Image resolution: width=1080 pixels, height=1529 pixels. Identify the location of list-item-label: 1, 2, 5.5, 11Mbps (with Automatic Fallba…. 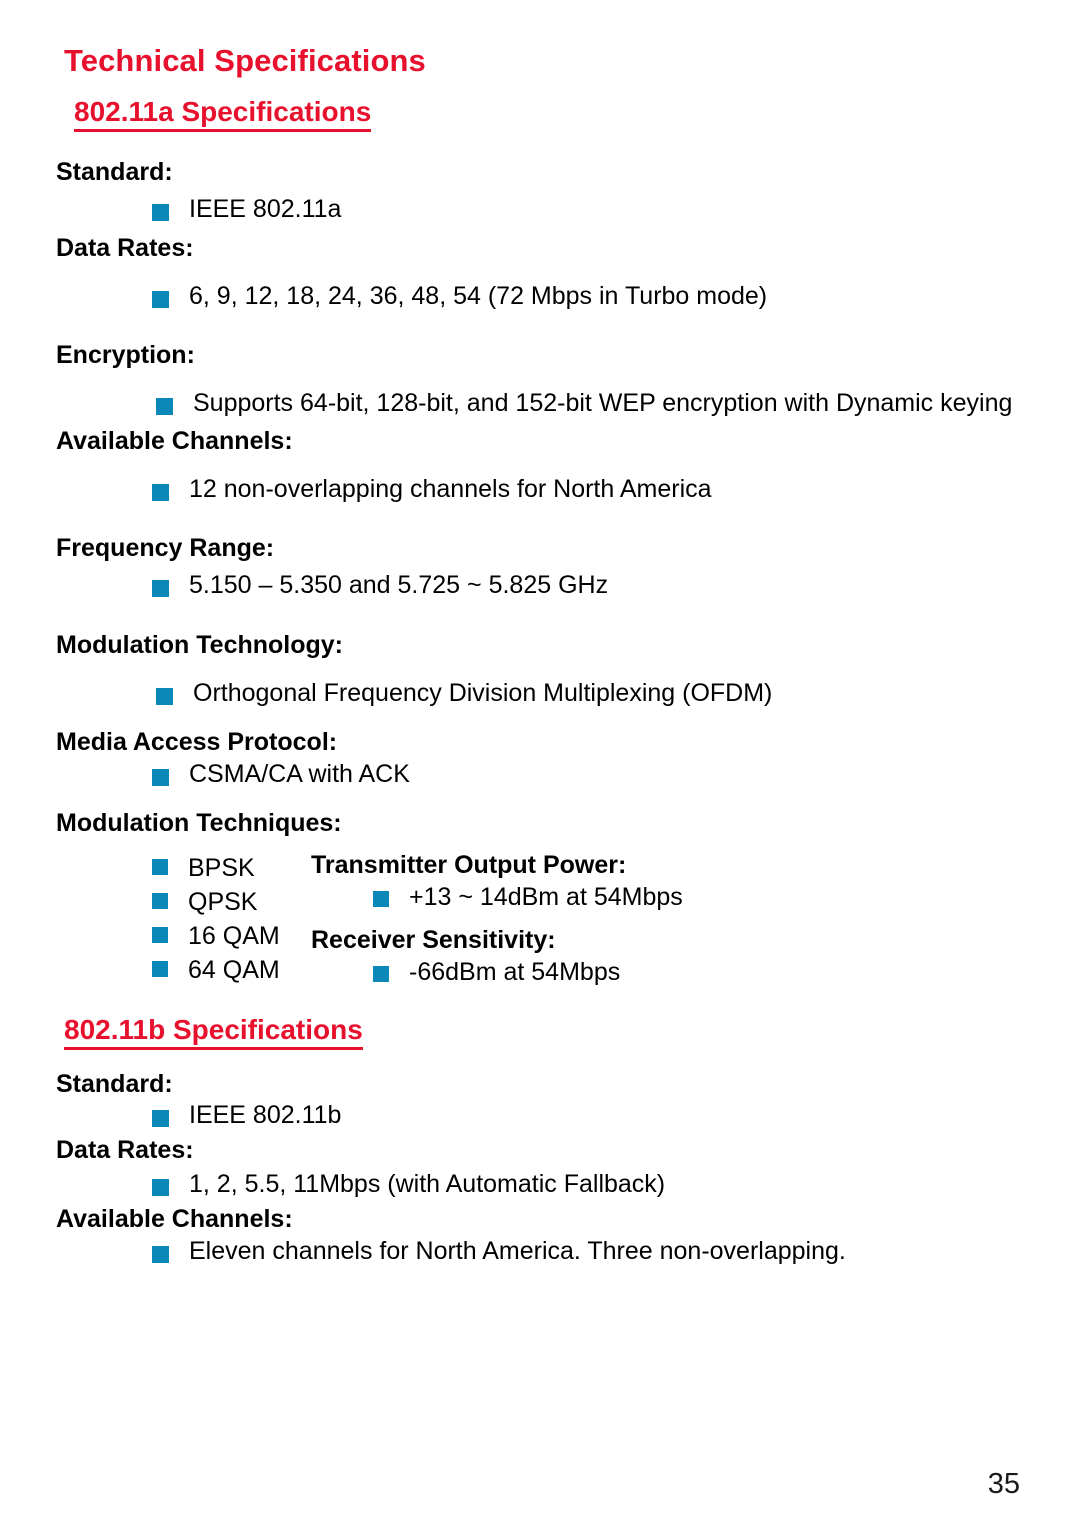
(427, 1183).